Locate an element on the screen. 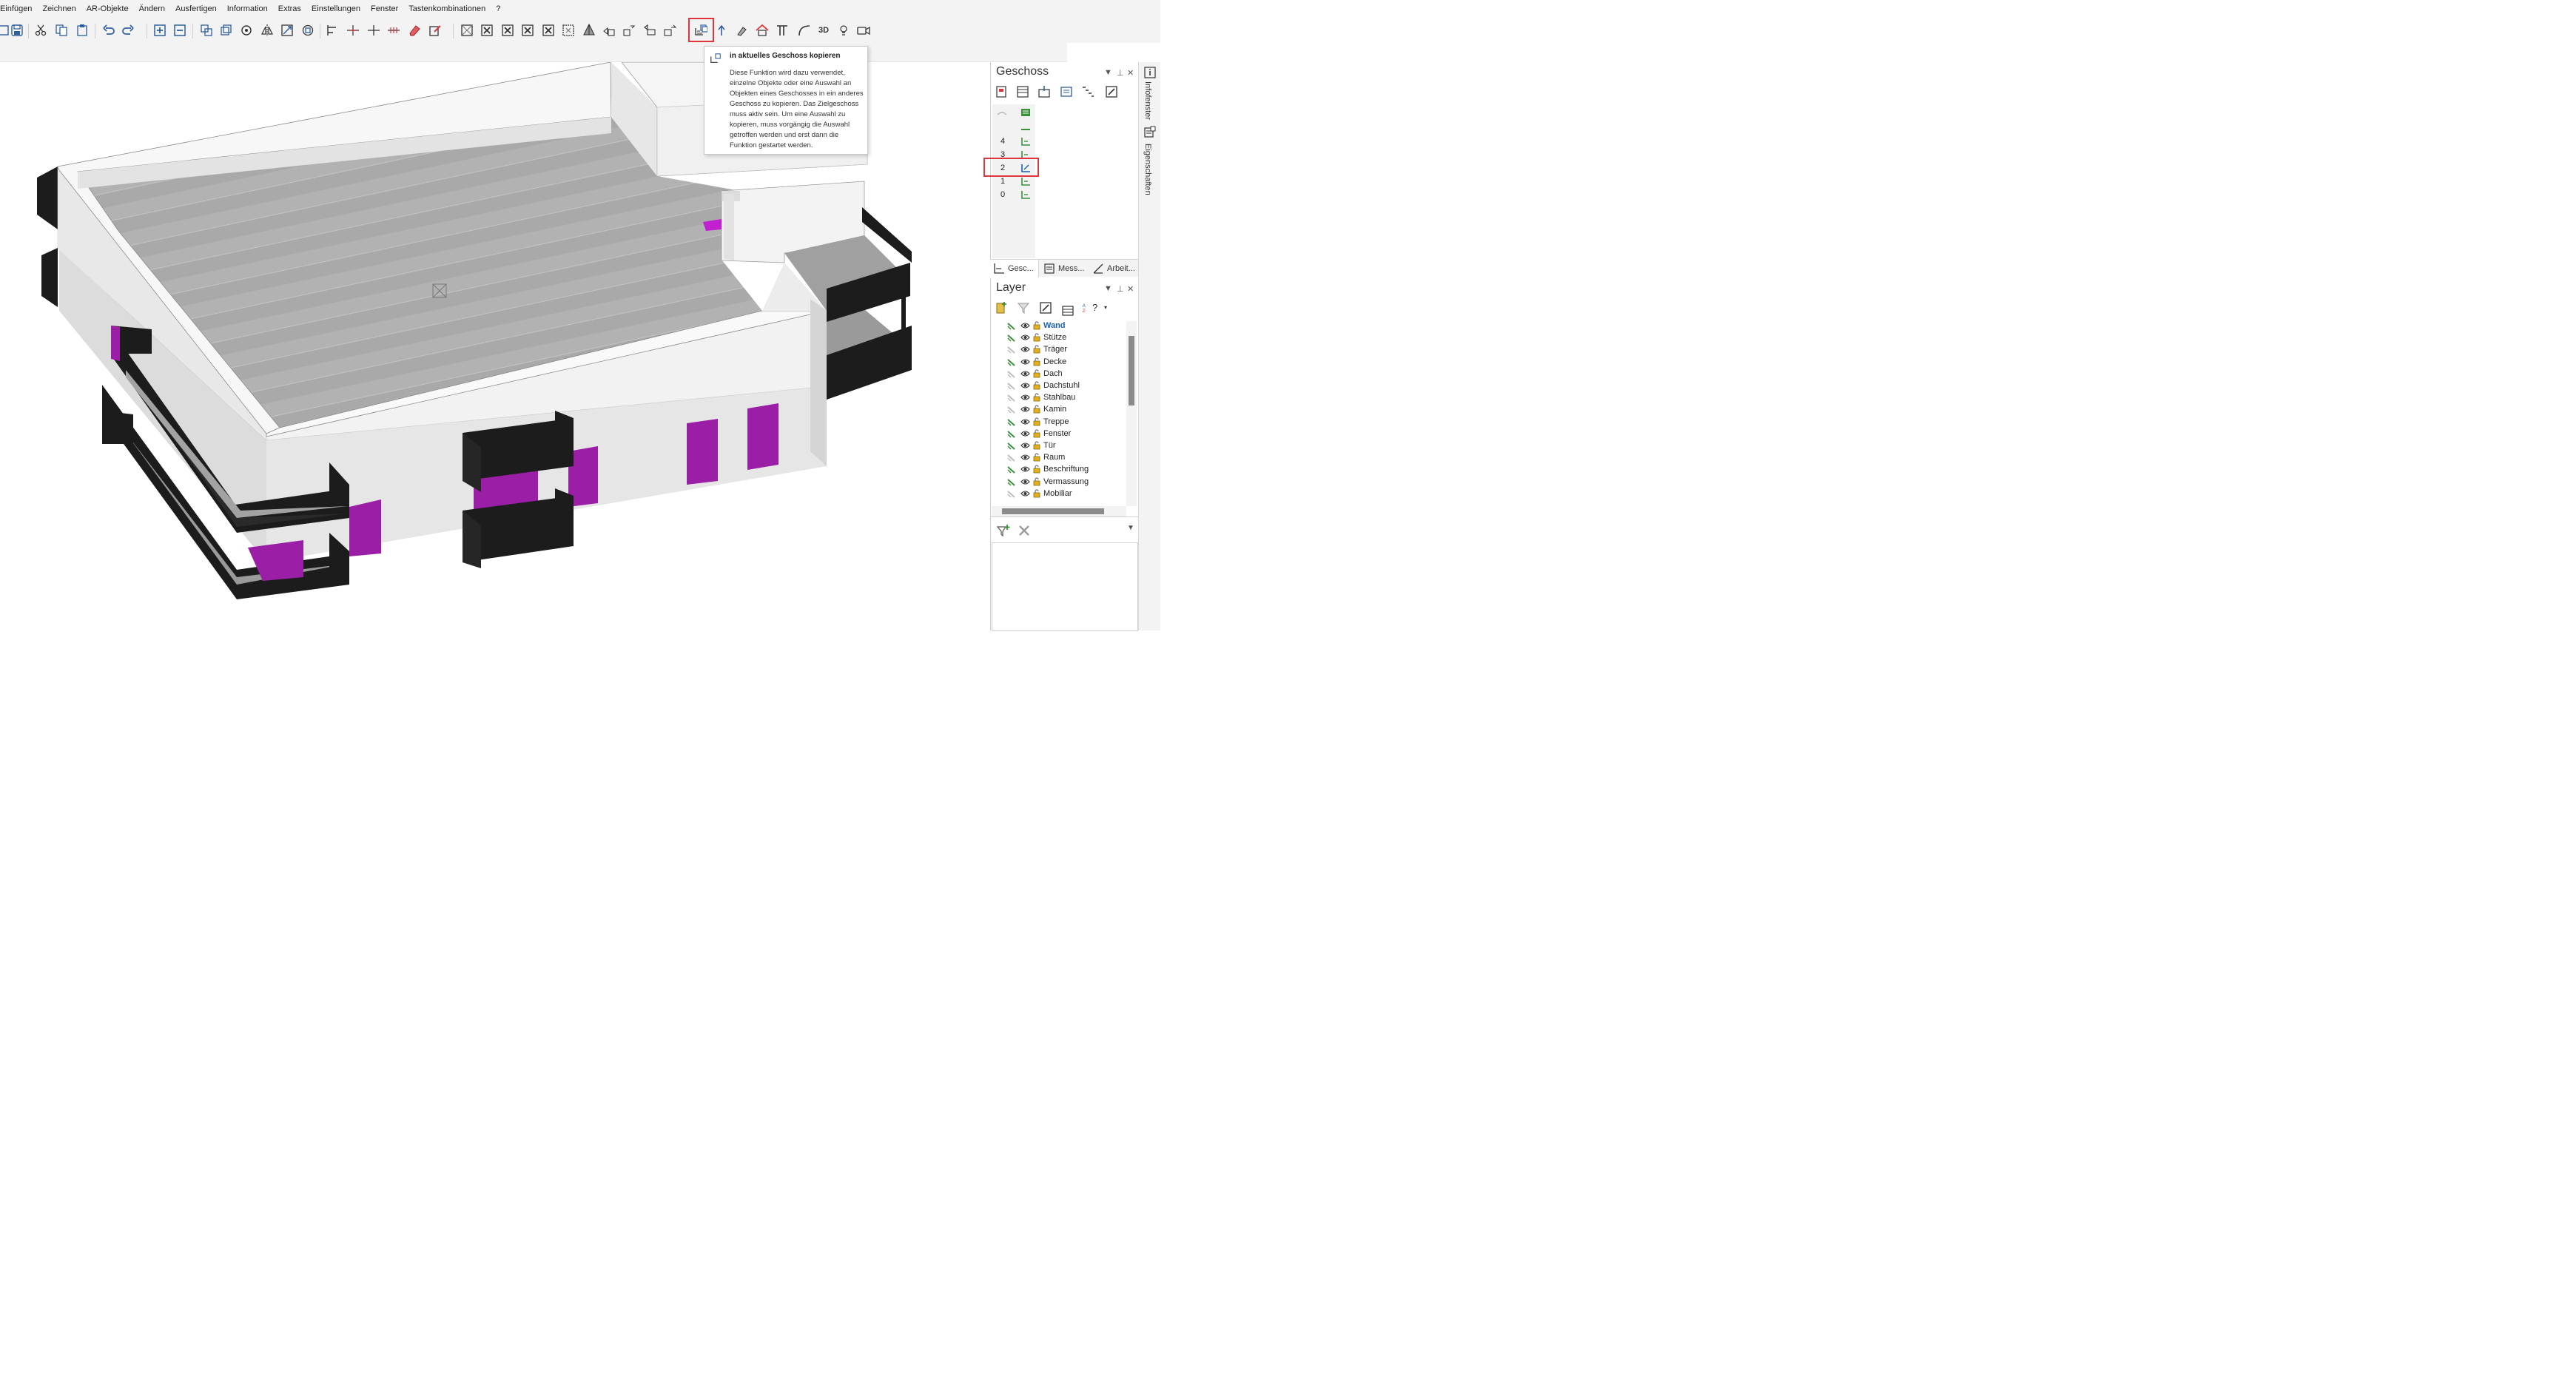 This screenshot has height=1400, width=2576. floor-row-top is located at coordinates (1014, 128).